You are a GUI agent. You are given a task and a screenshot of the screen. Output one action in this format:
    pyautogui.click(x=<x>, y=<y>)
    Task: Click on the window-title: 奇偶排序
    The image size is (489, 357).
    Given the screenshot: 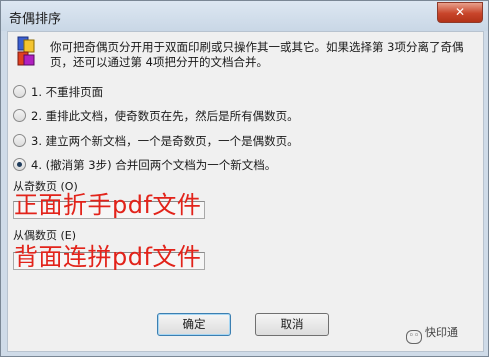 What is the action you would take?
    pyautogui.click(x=35, y=19)
    